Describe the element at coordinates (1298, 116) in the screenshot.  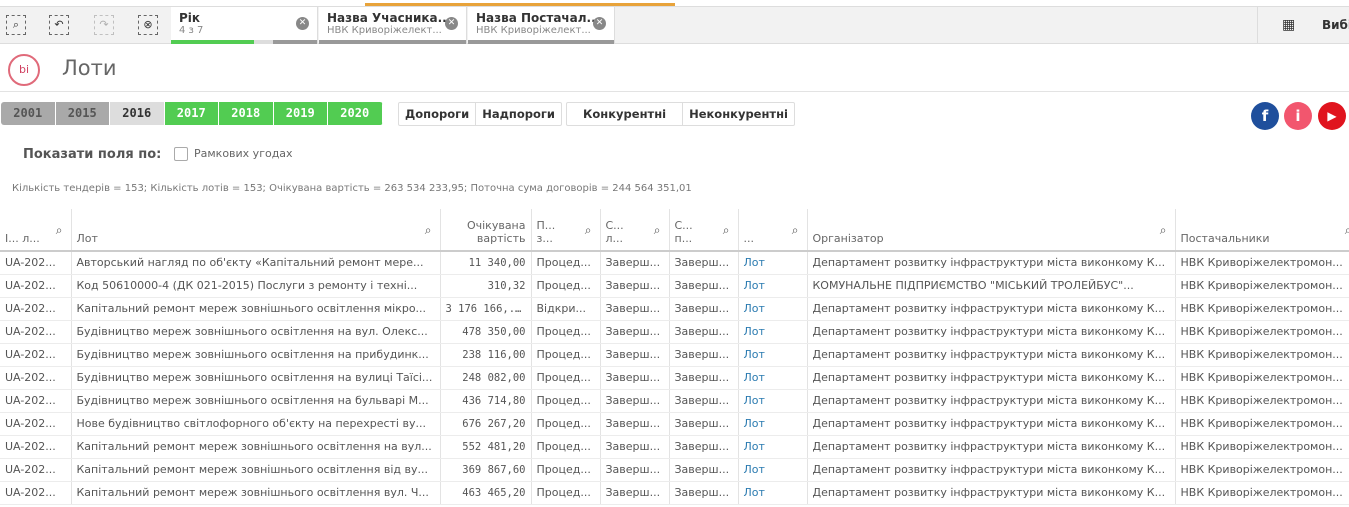
I see `info-icon: i` at that location.